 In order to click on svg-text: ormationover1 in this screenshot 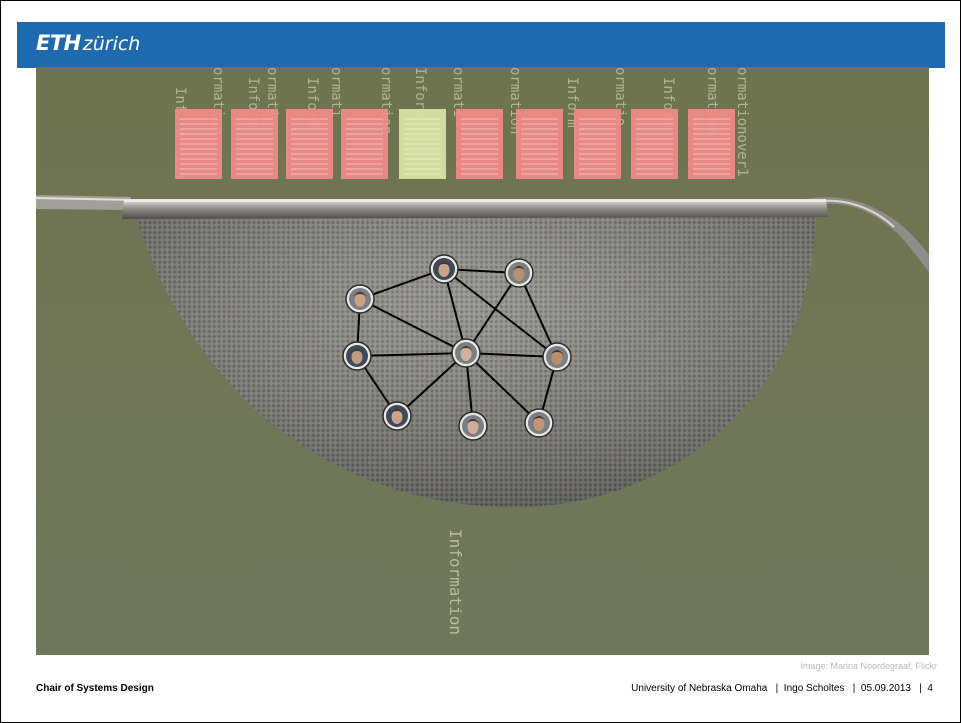, I will do `click(742, 122)`.